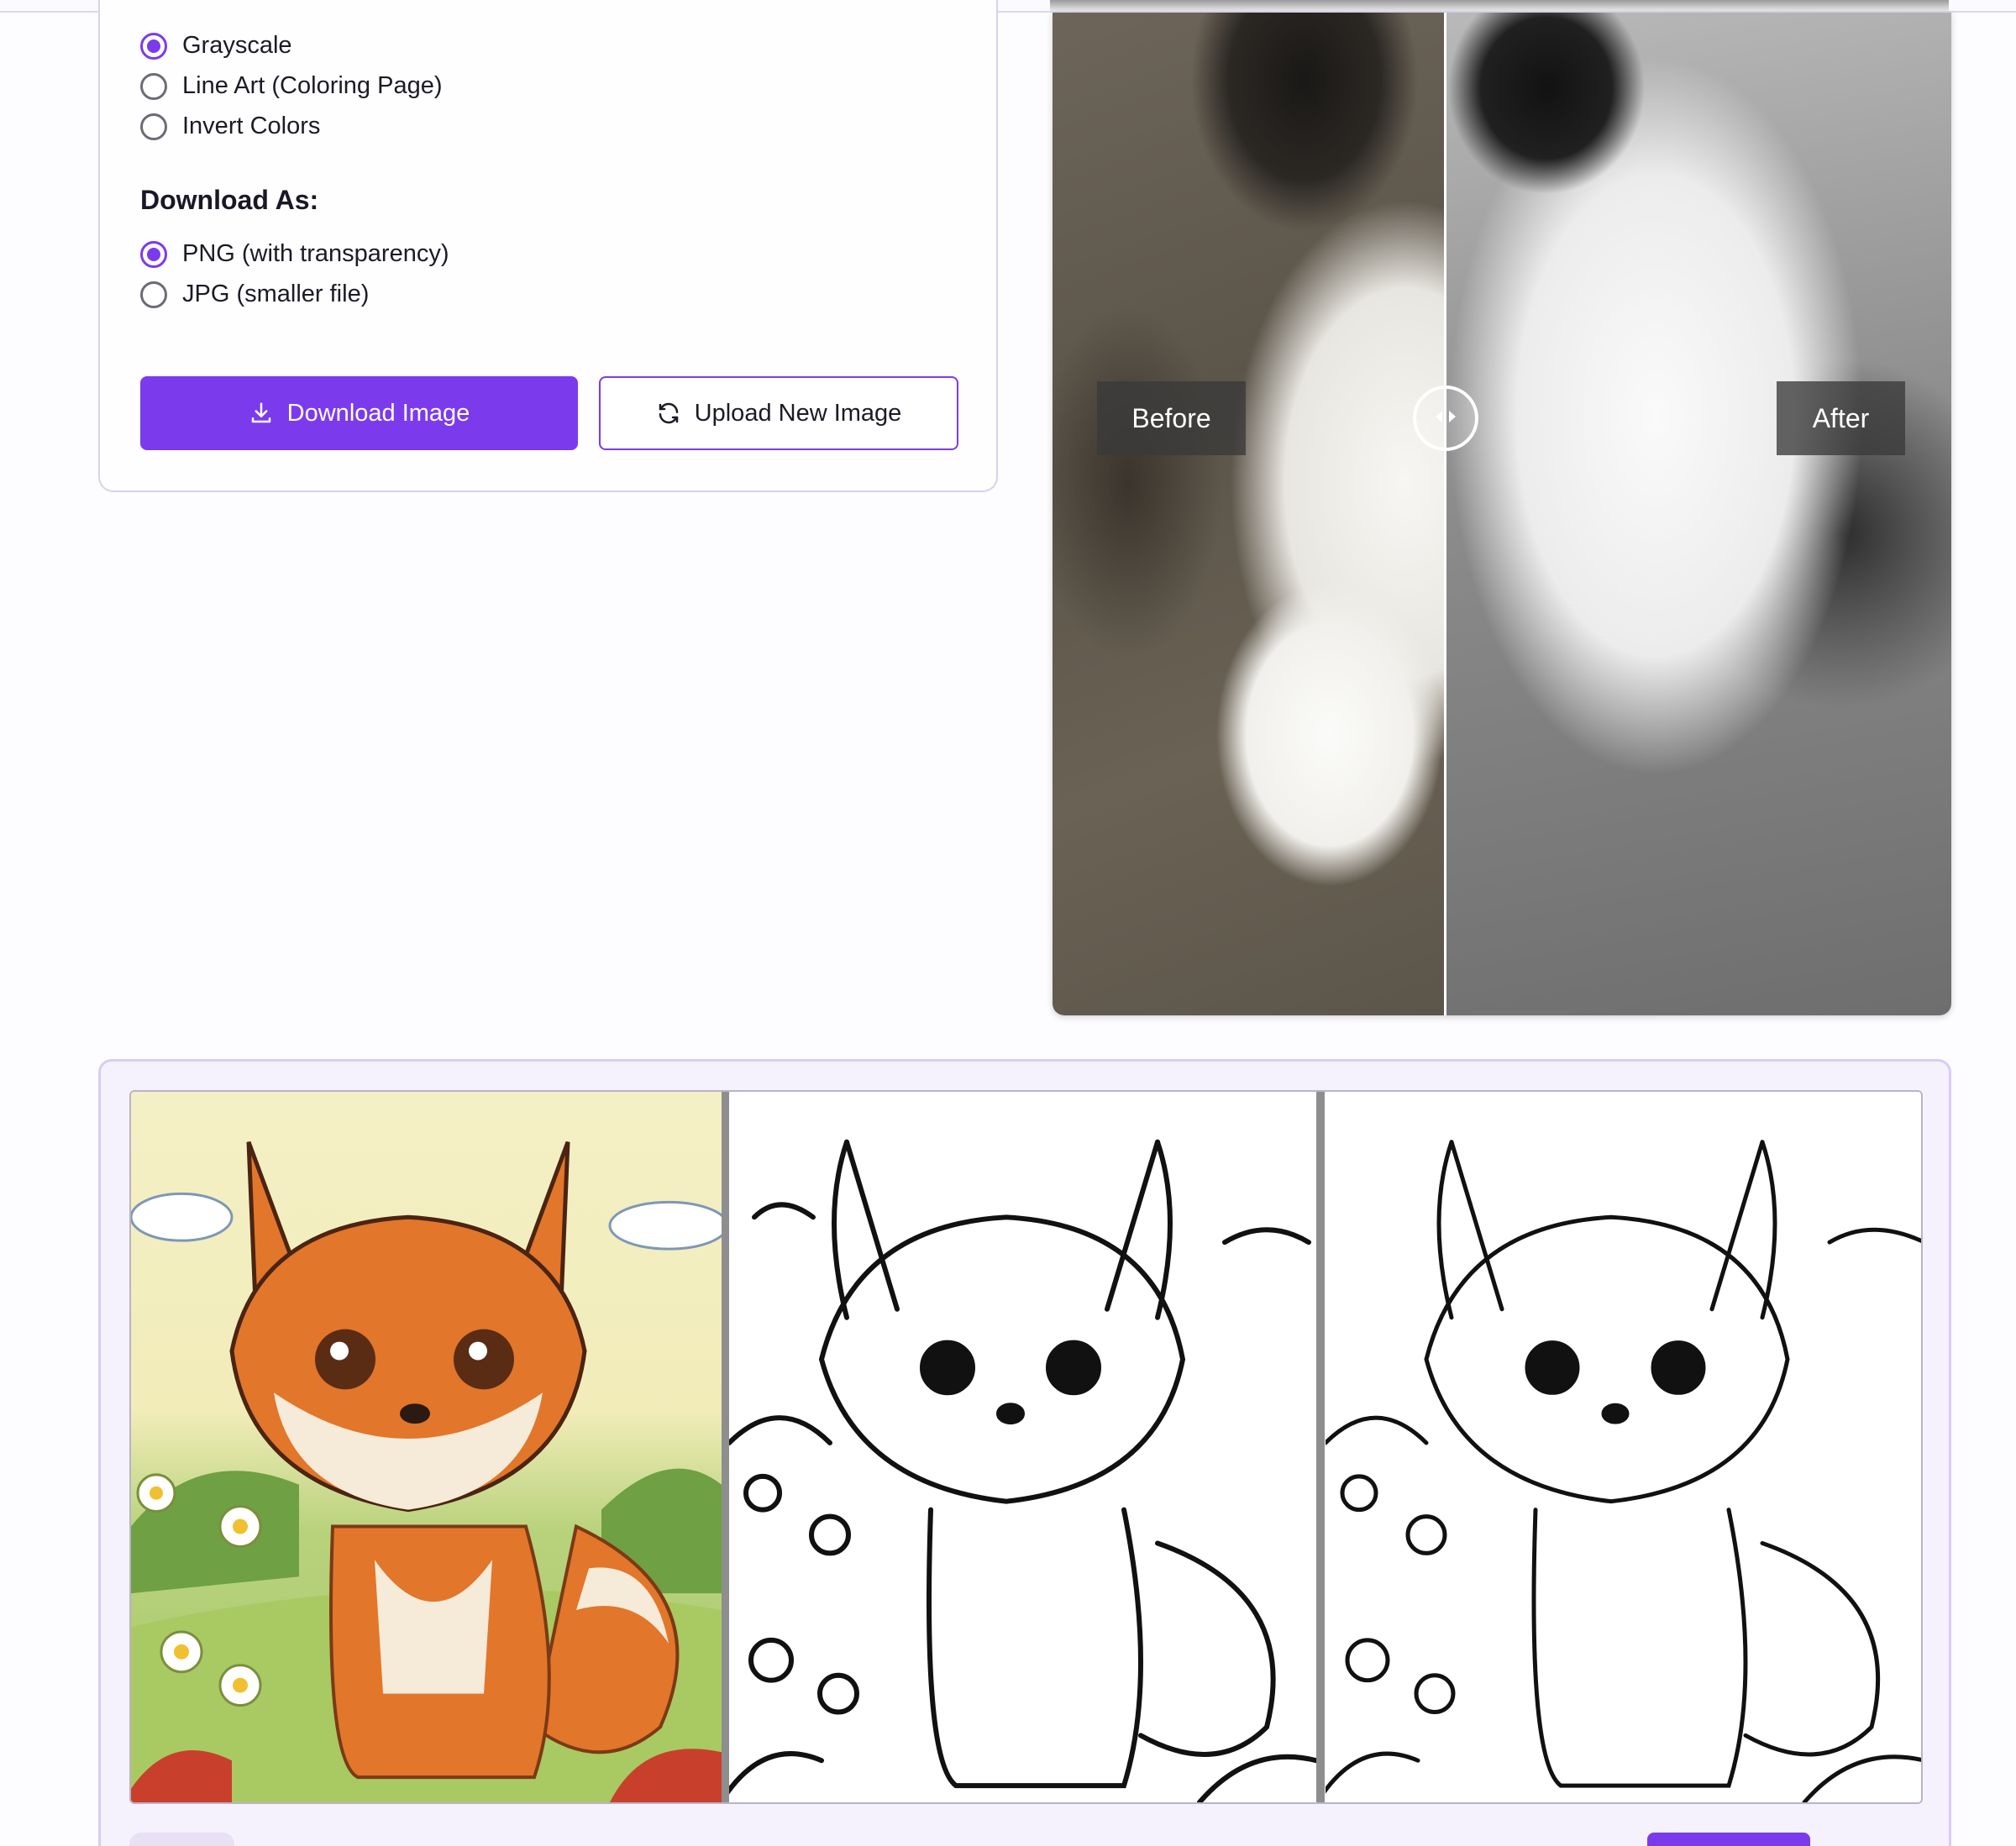 The image size is (2016, 1846). What do you see at coordinates (1026, 1839) in the screenshot?
I see `gallery-footer` at bounding box center [1026, 1839].